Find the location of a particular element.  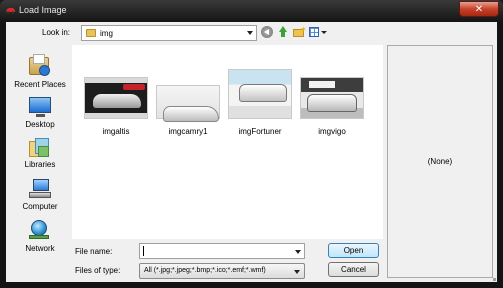

network-icon is located at coordinates (39, 230).